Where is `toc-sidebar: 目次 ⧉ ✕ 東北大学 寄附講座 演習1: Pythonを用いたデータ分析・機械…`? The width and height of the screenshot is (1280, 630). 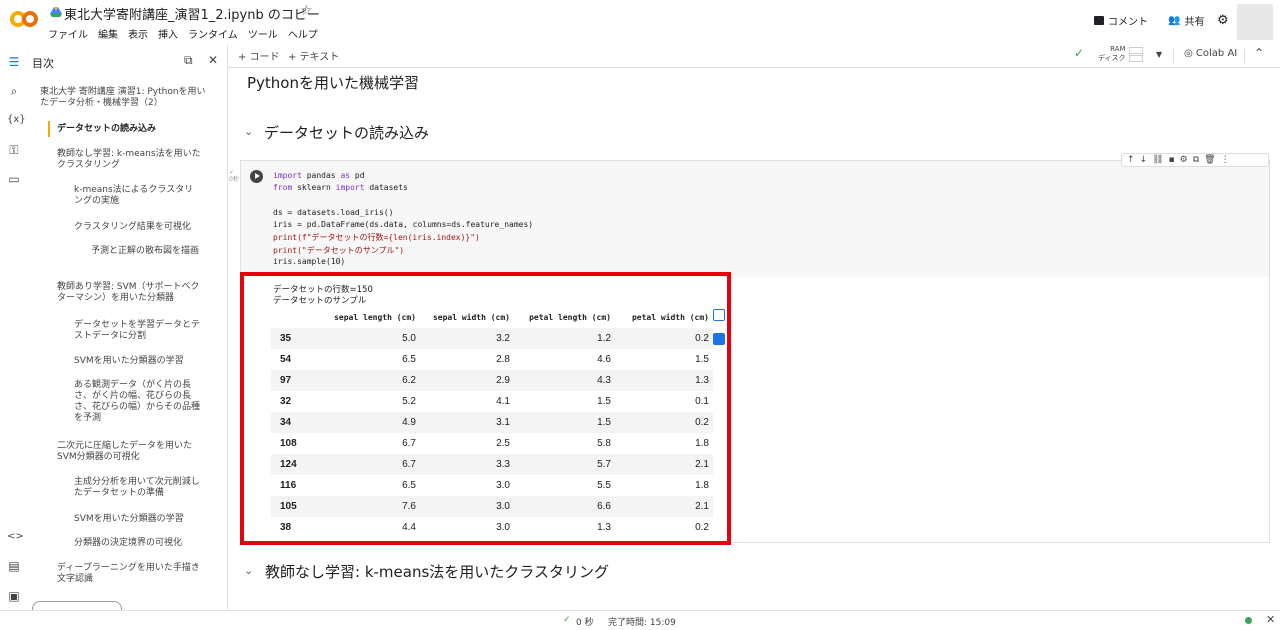
toc-sidebar: 目次 ⧉ ✕ 東北大学 寄附講座 演習1: Pythonを用いたデータ分析・機械… is located at coordinates (128, 327).